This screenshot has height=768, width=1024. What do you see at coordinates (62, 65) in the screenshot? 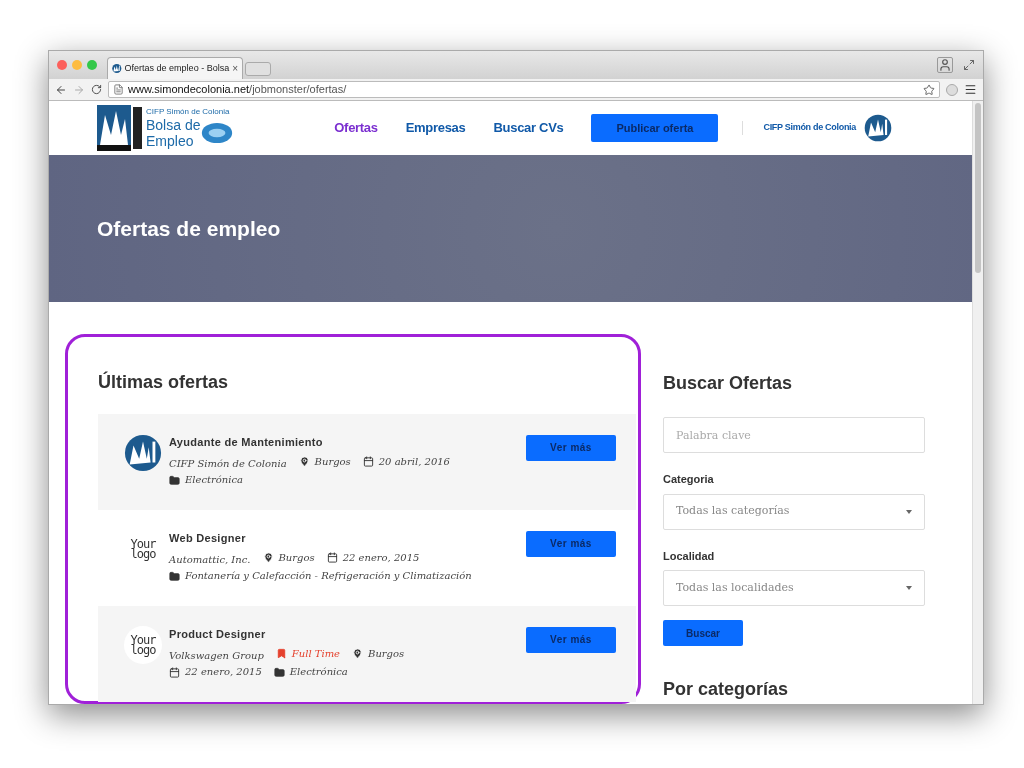
I see `close-window-icon` at bounding box center [62, 65].